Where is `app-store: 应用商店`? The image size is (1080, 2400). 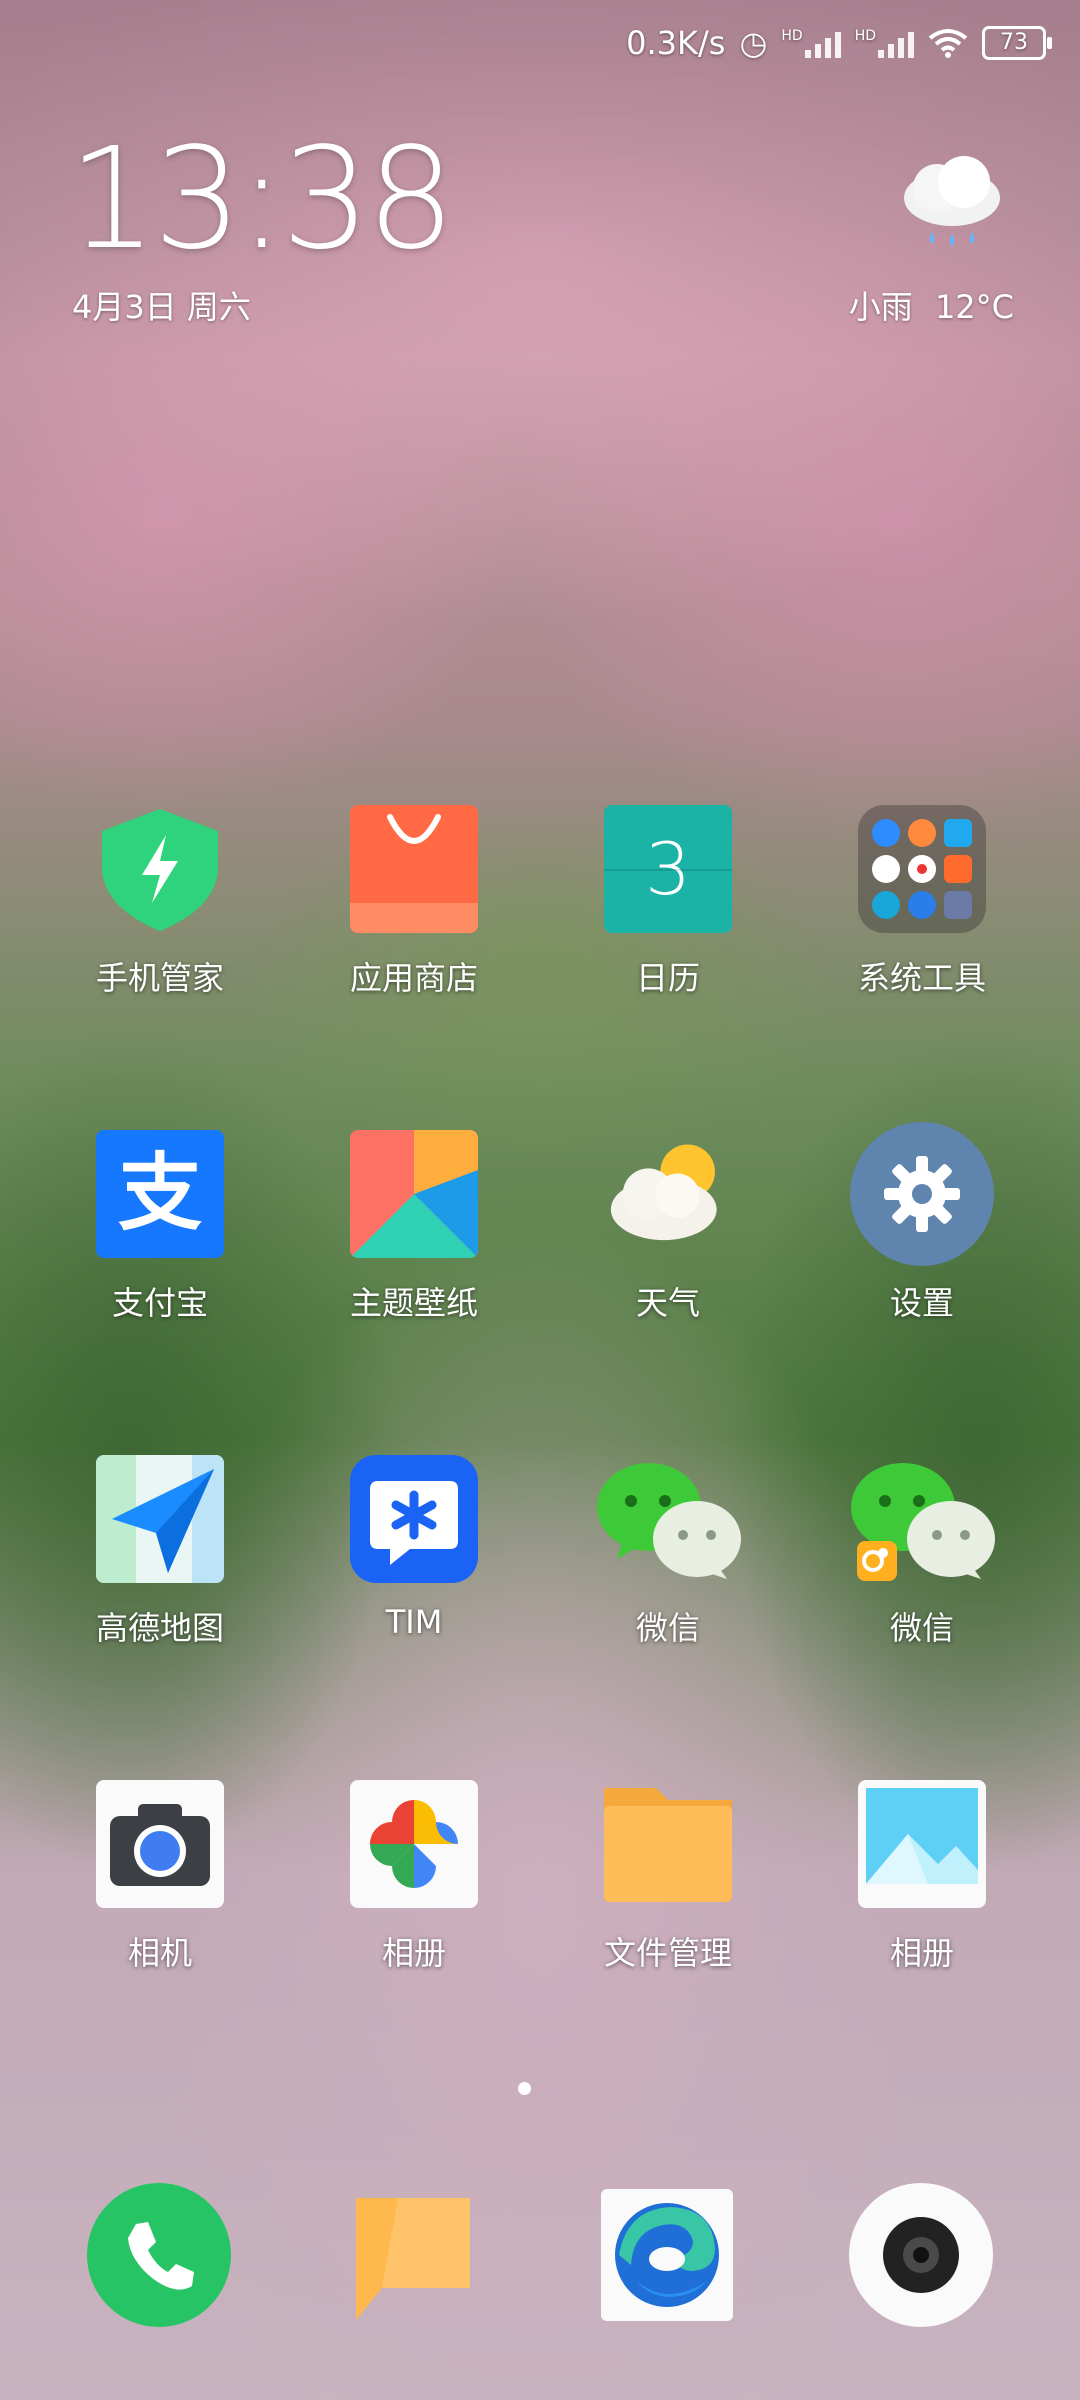 app-store: 应用商店 is located at coordinates (414, 905).